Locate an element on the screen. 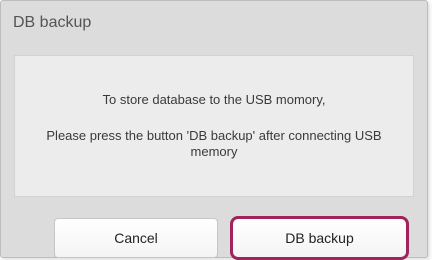 This screenshot has height=260, width=444. dialog-title: DB backup is located at coordinates (52, 22).